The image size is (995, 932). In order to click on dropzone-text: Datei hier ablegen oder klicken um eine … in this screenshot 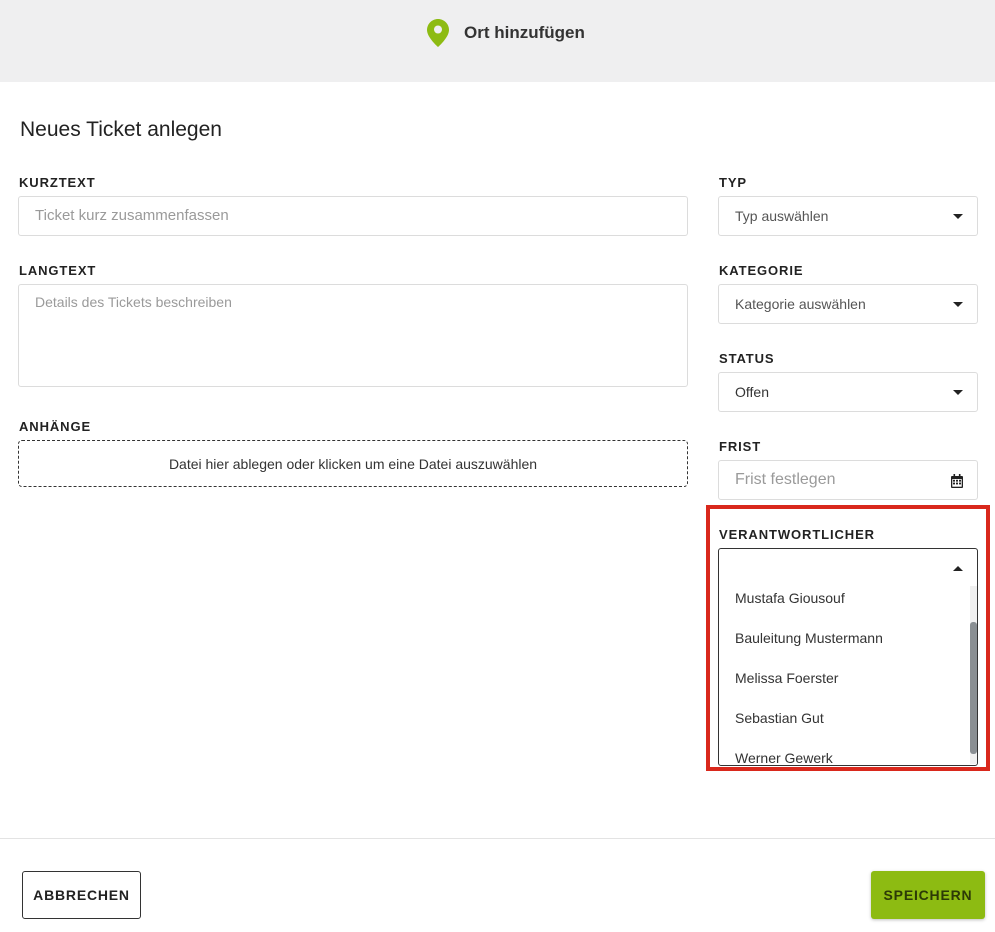, I will do `click(353, 463)`.